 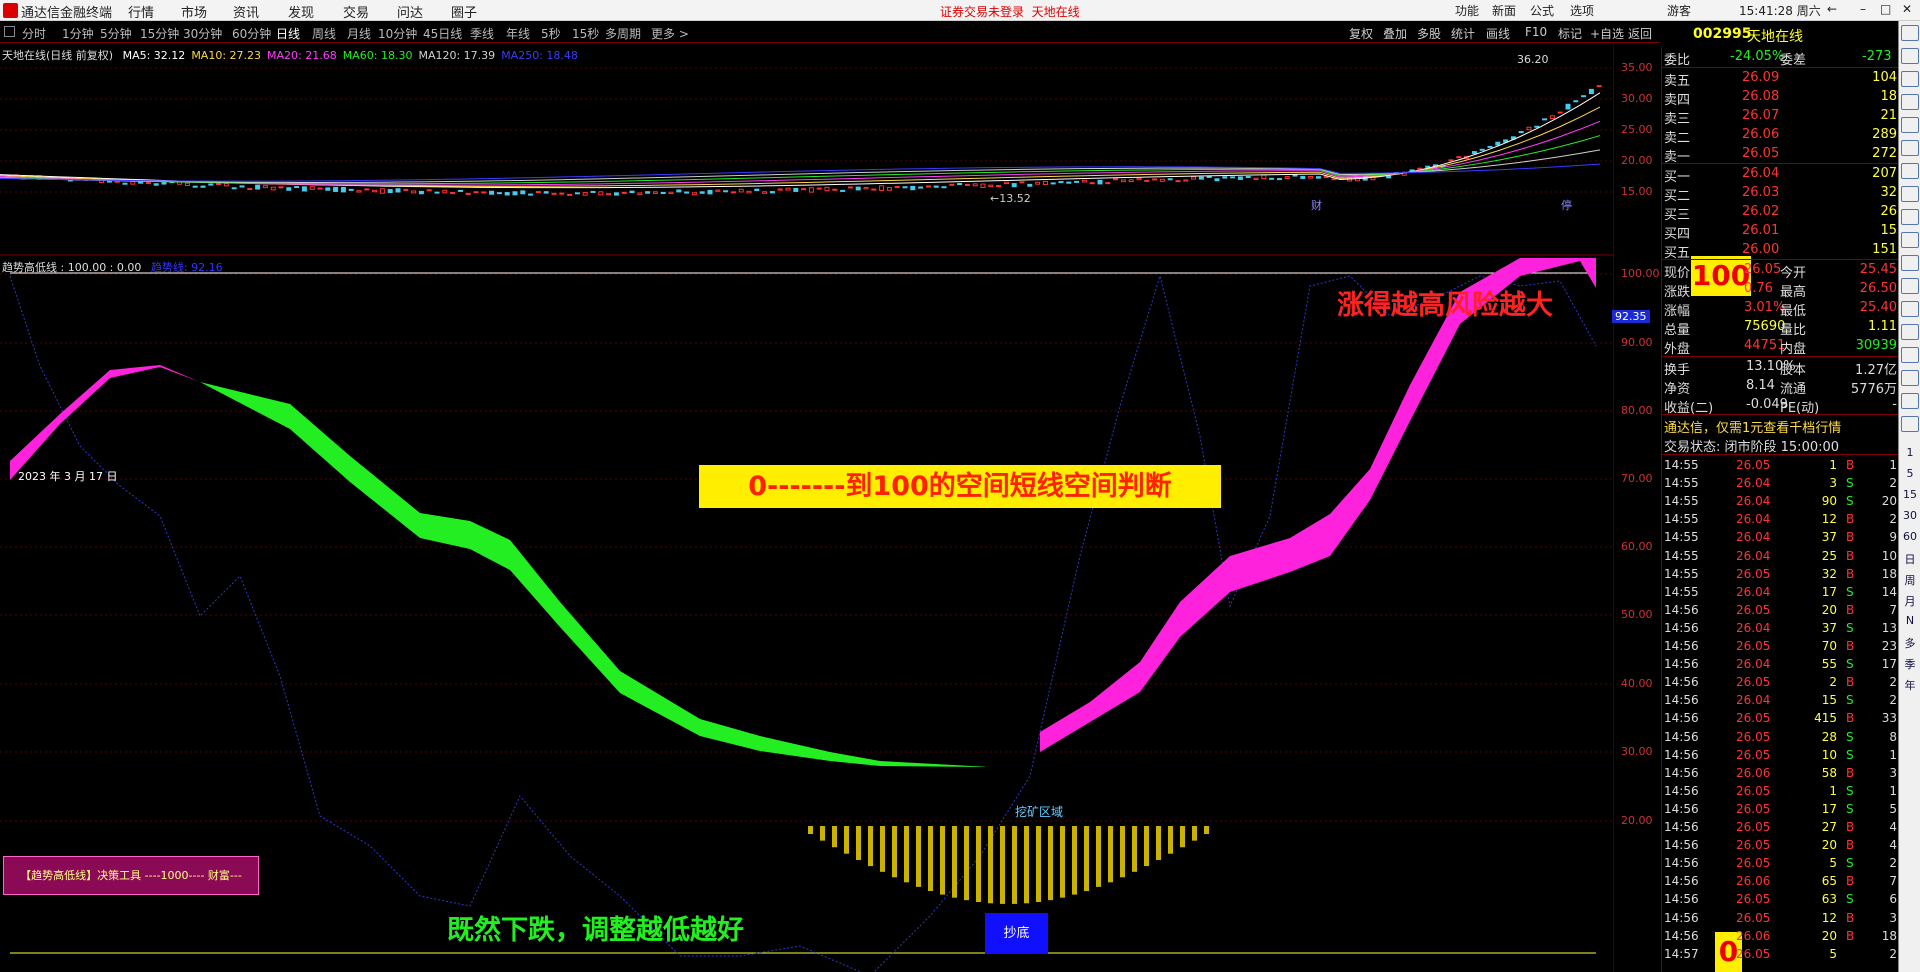 What do you see at coordinates (1910, 538) in the screenshot?
I see `side-period-button: 60` at bounding box center [1910, 538].